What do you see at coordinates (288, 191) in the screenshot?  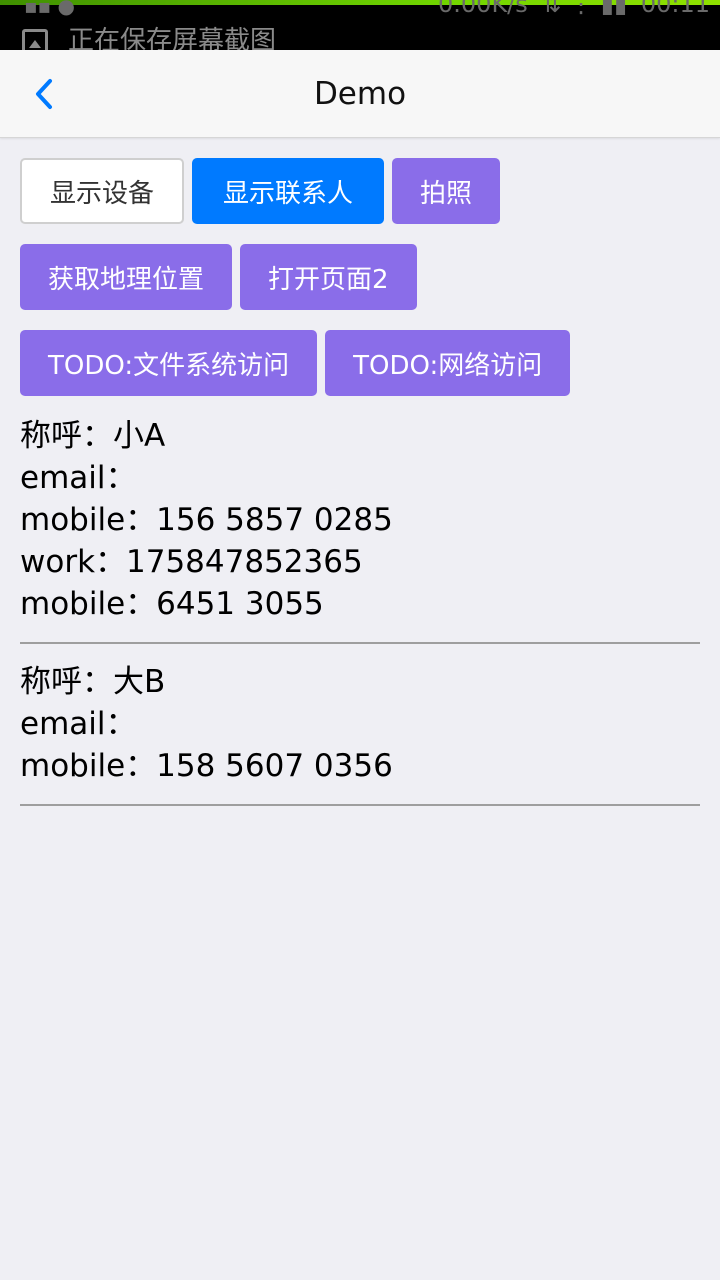 I see `show-contacts-button: 显示联系人` at bounding box center [288, 191].